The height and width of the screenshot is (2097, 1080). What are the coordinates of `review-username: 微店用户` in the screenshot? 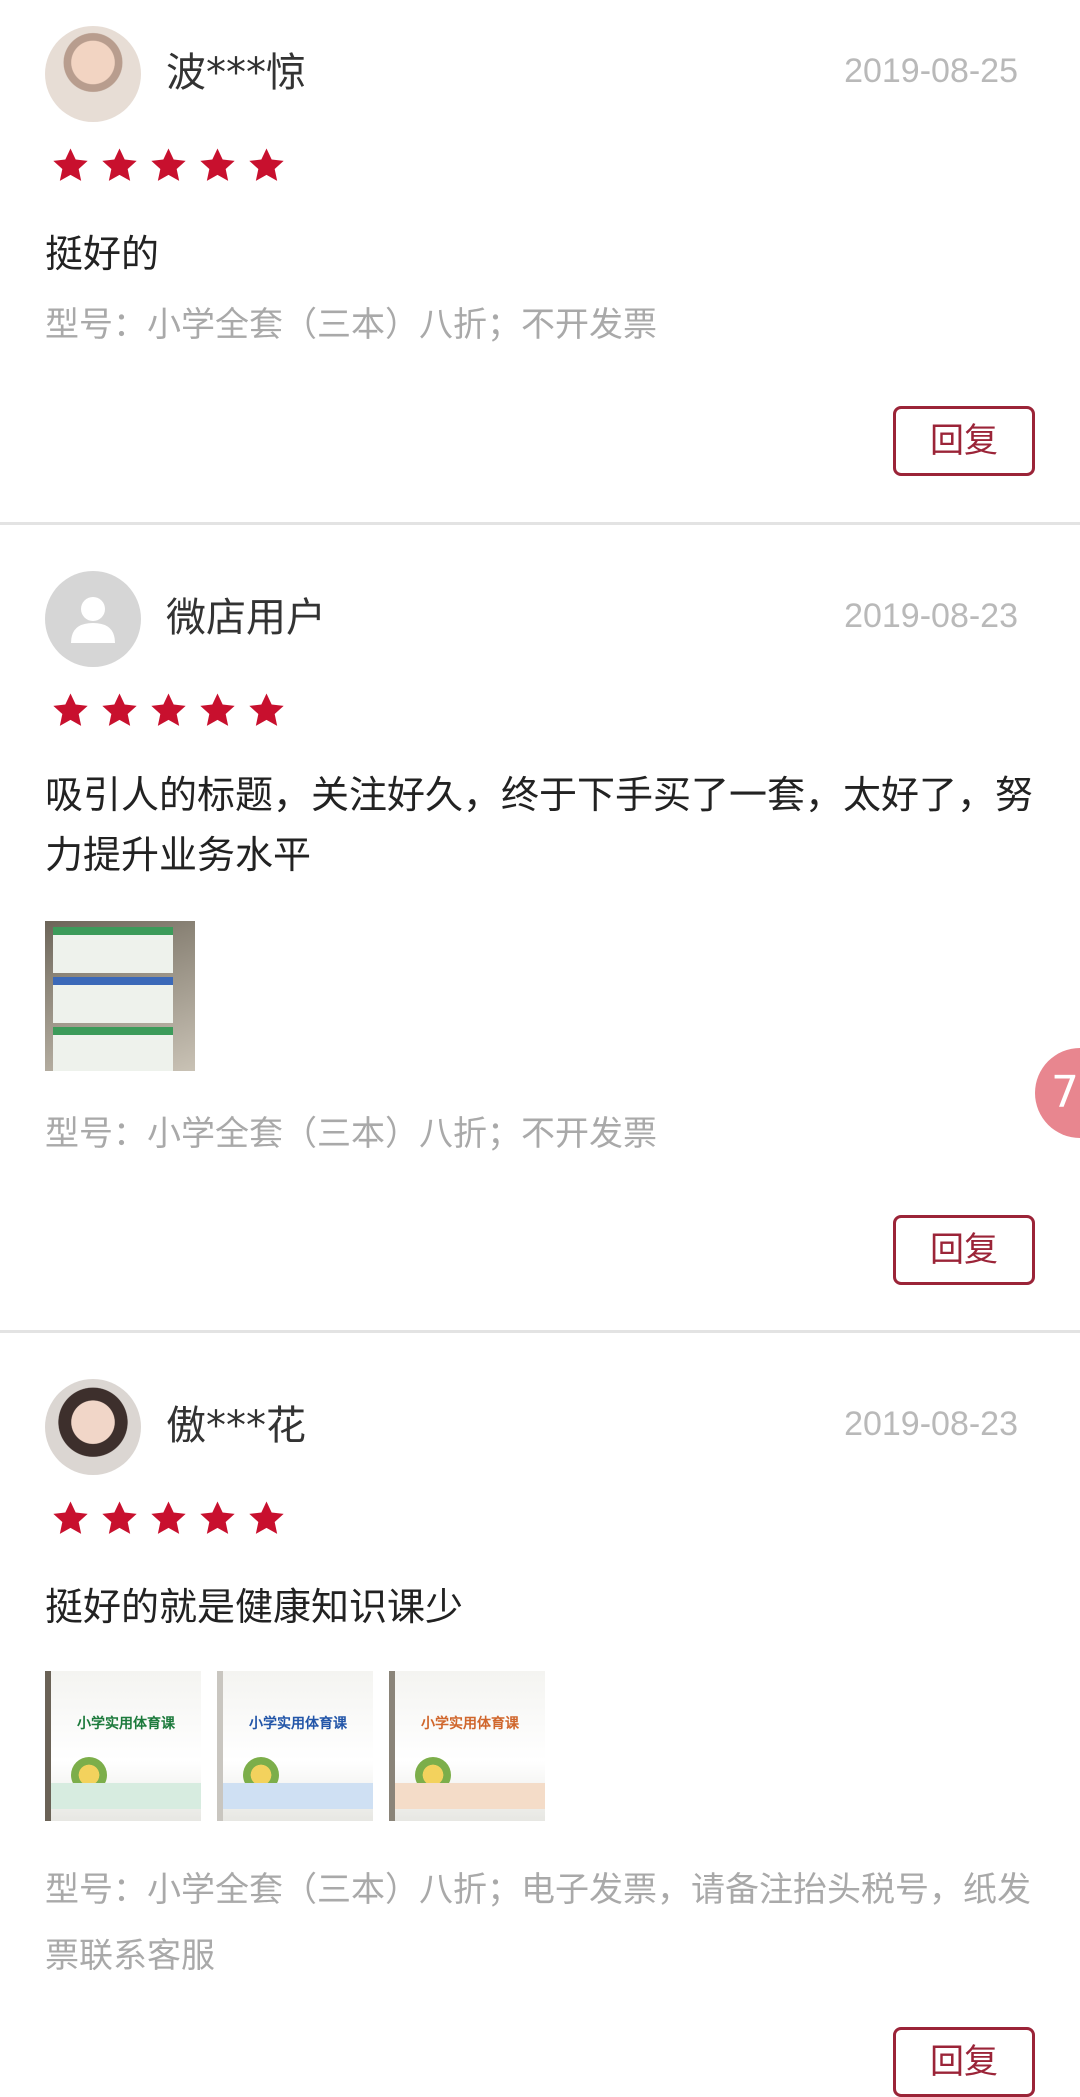 It's located at (246, 618).